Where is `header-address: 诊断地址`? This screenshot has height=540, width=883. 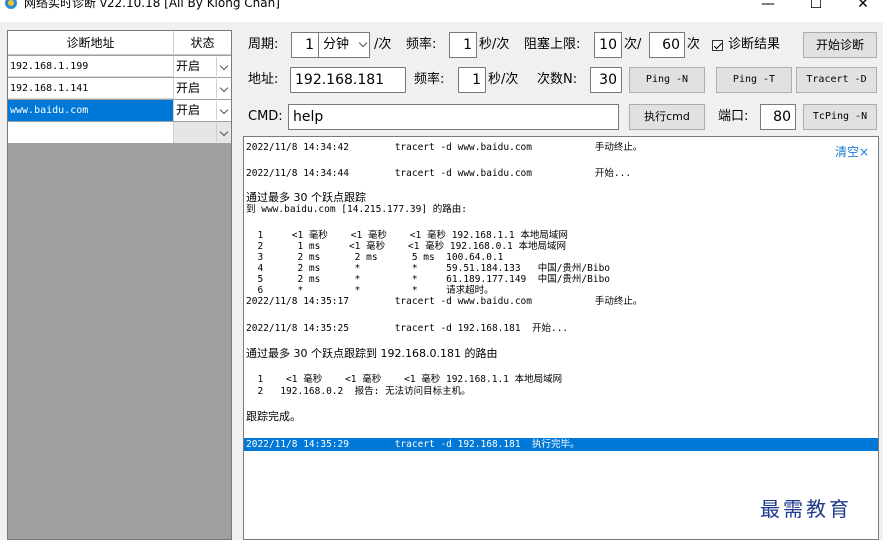 header-address: 诊断地址 is located at coordinates (91, 43).